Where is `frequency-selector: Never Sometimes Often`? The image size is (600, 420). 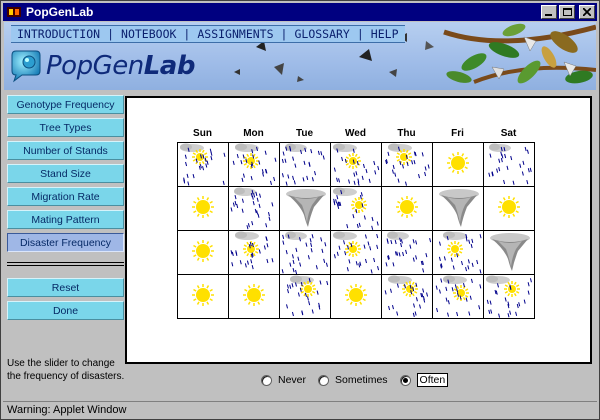 frequency-selector: Never Sometimes Often is located at coordinates (360, 380).